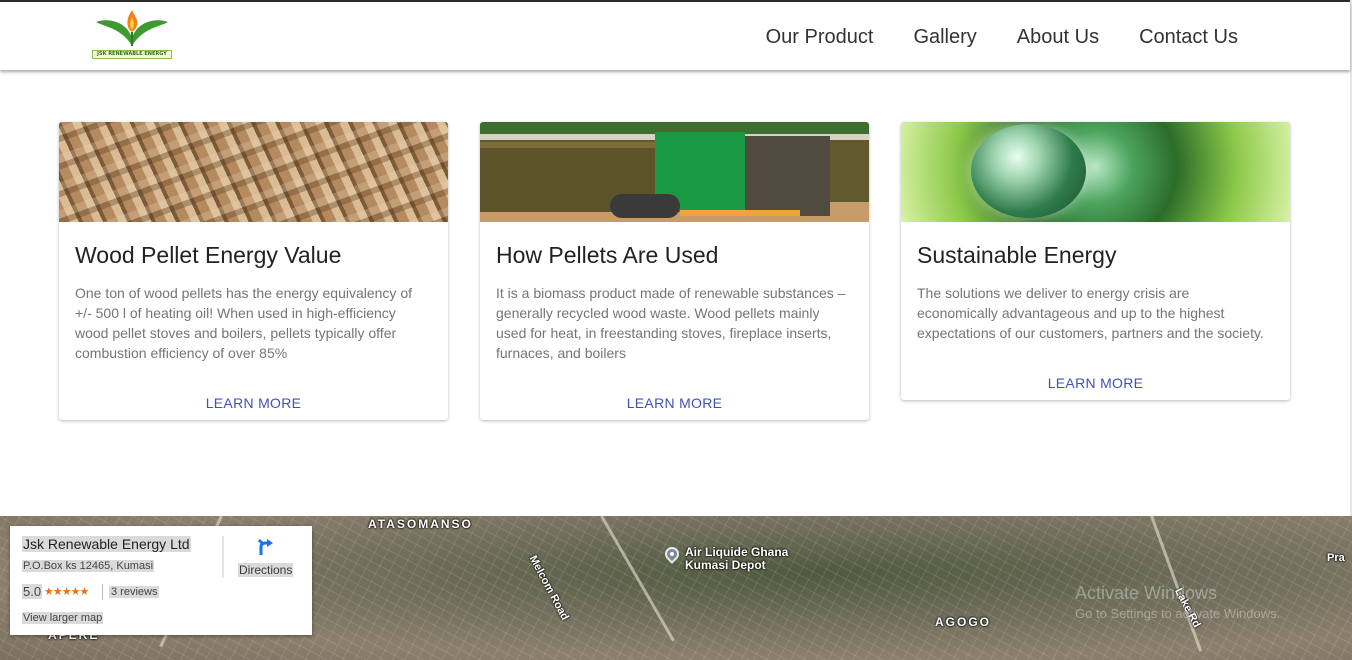 This screenshot has width=1352, height=660. What do you see at coordinates (1095, 172) in the screenshot?
I see `glass-globe-image` at bounding box center [1095, 172].